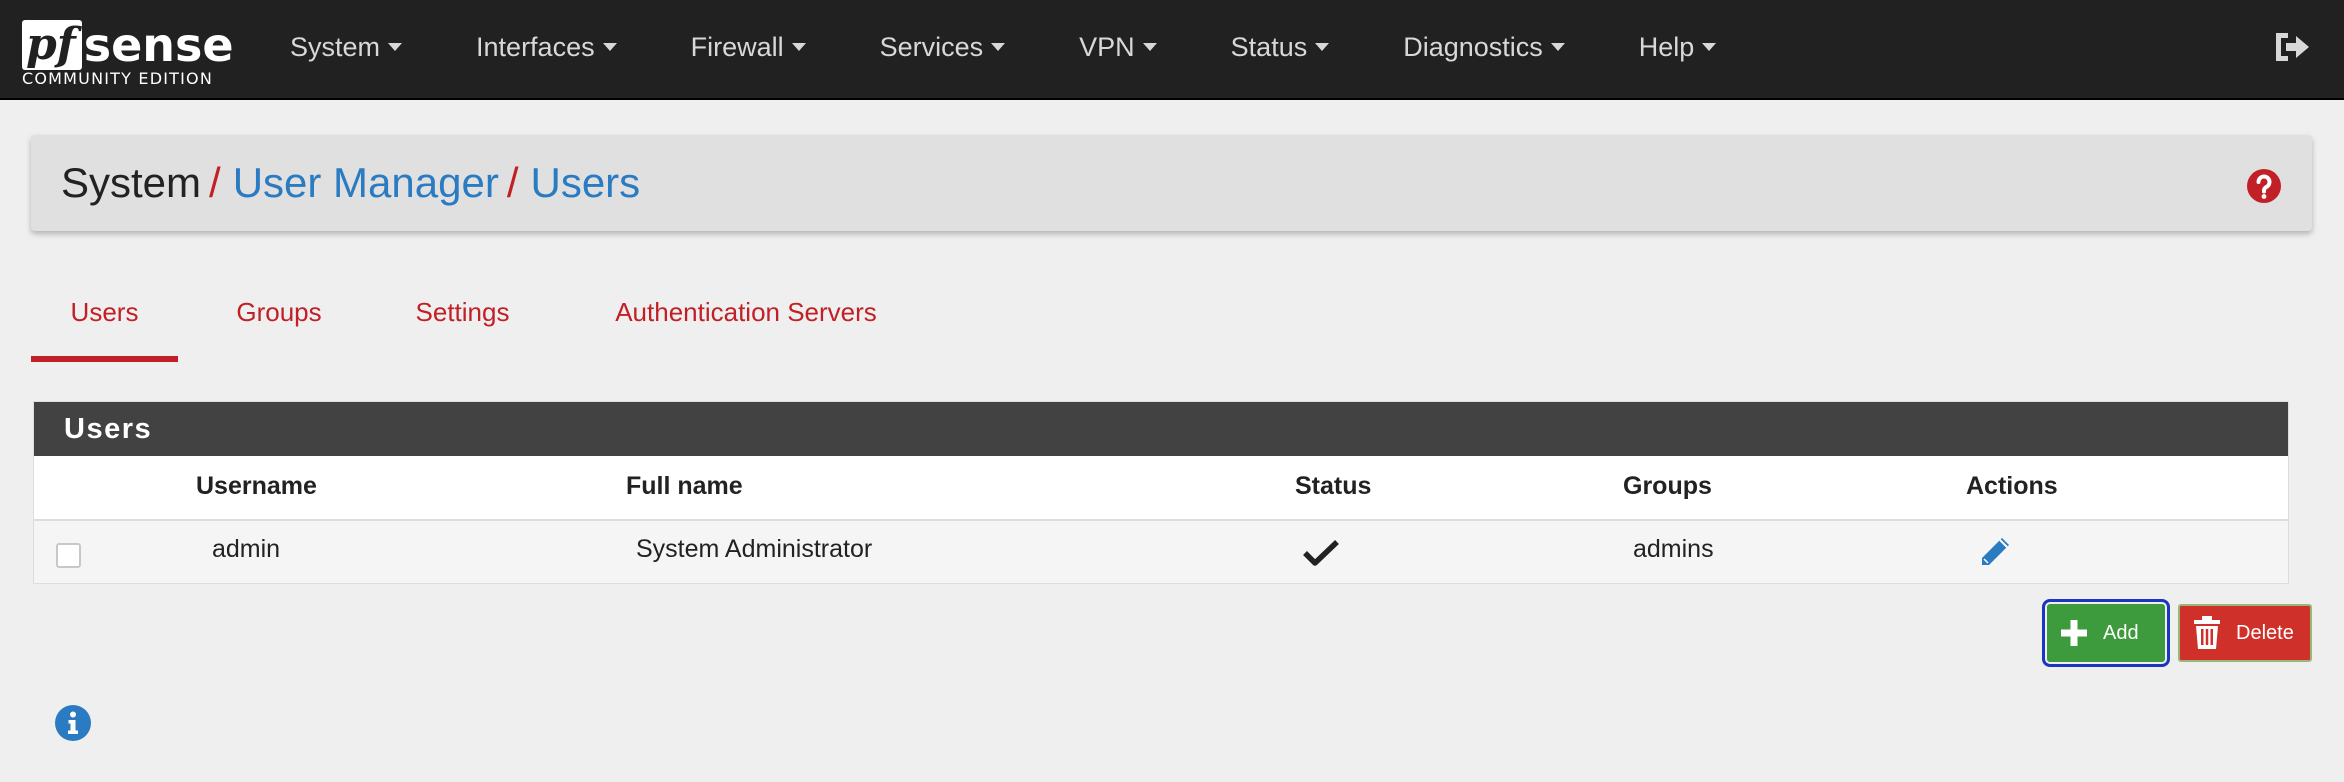  I want to click on logout-icon, so click(2292, 47).